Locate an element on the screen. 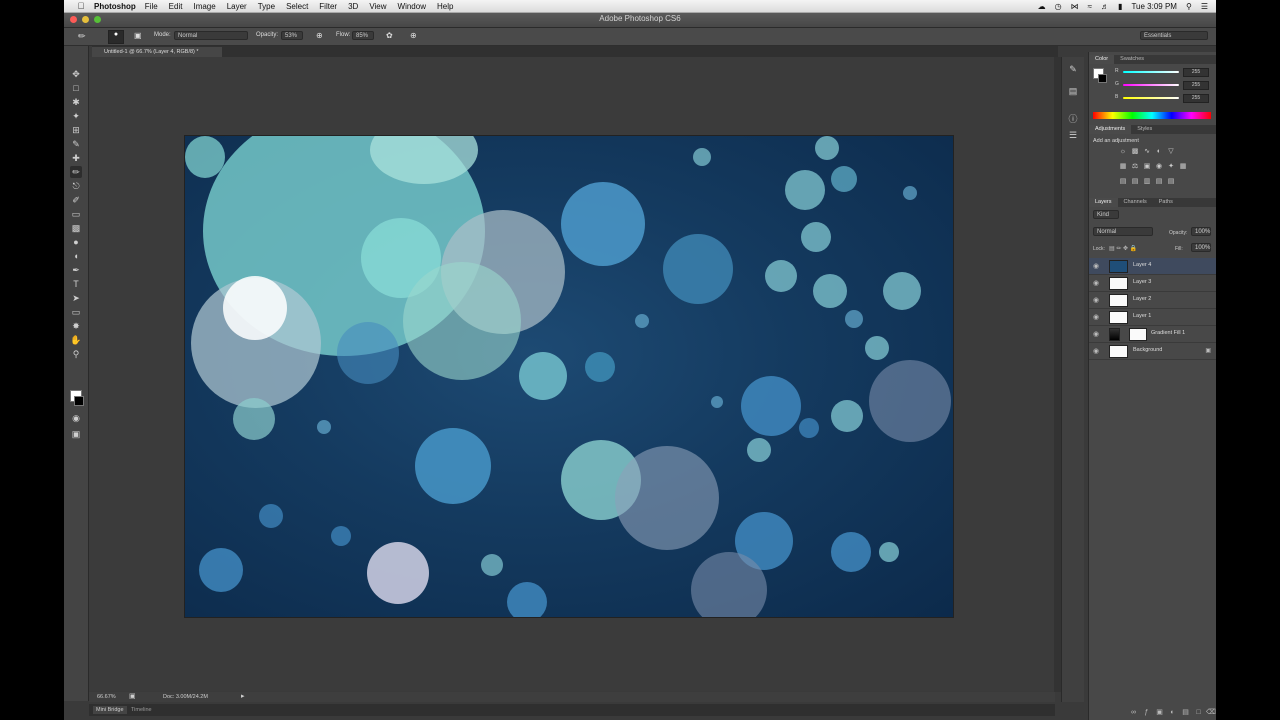  quick-selection-tool-icon: ✦ is located at coordinates (76, 116).